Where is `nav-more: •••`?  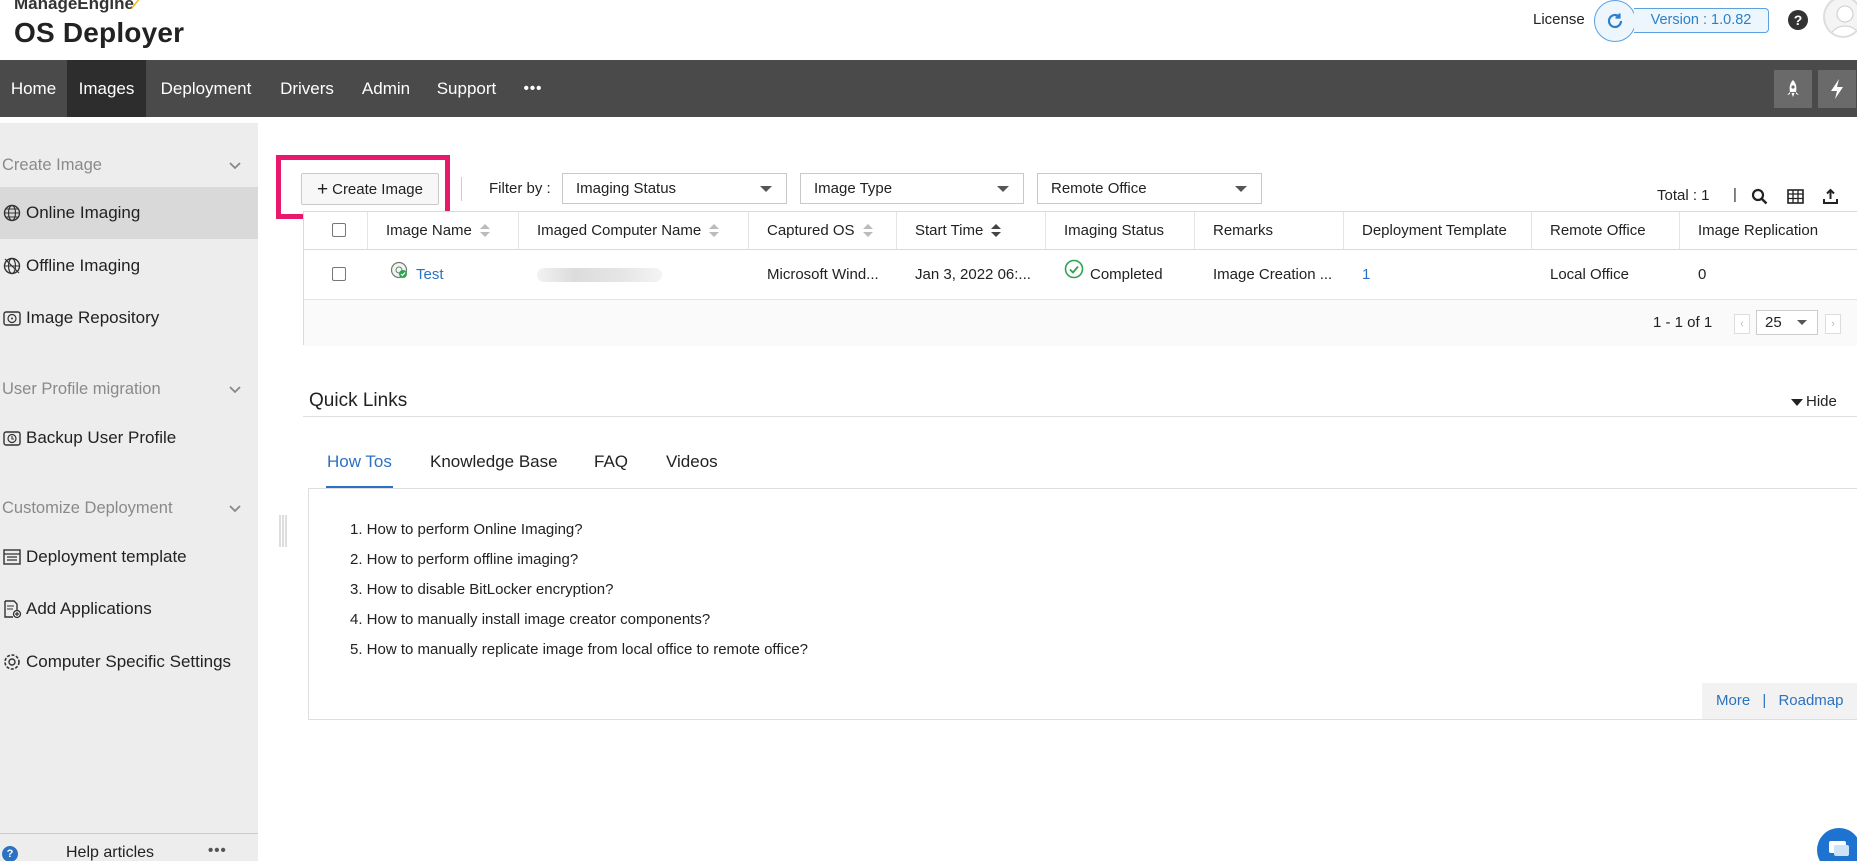 nav-more: ••• is located at coordinates (533, 88).